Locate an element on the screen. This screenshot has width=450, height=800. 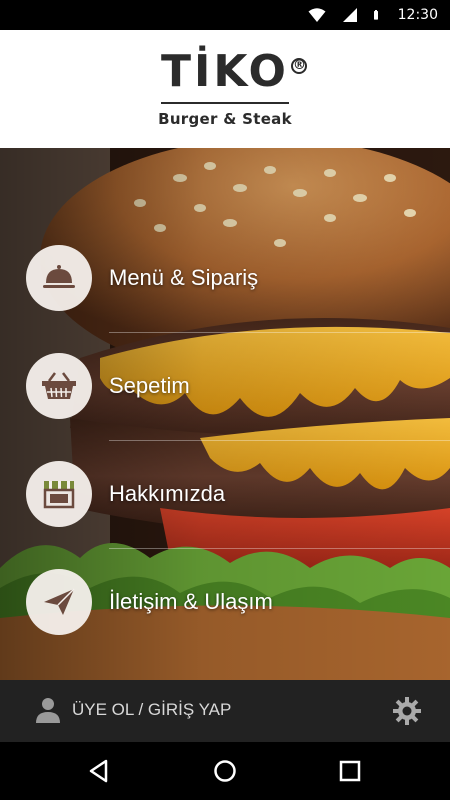
cloche-icon is located at coordinates (59, 276).